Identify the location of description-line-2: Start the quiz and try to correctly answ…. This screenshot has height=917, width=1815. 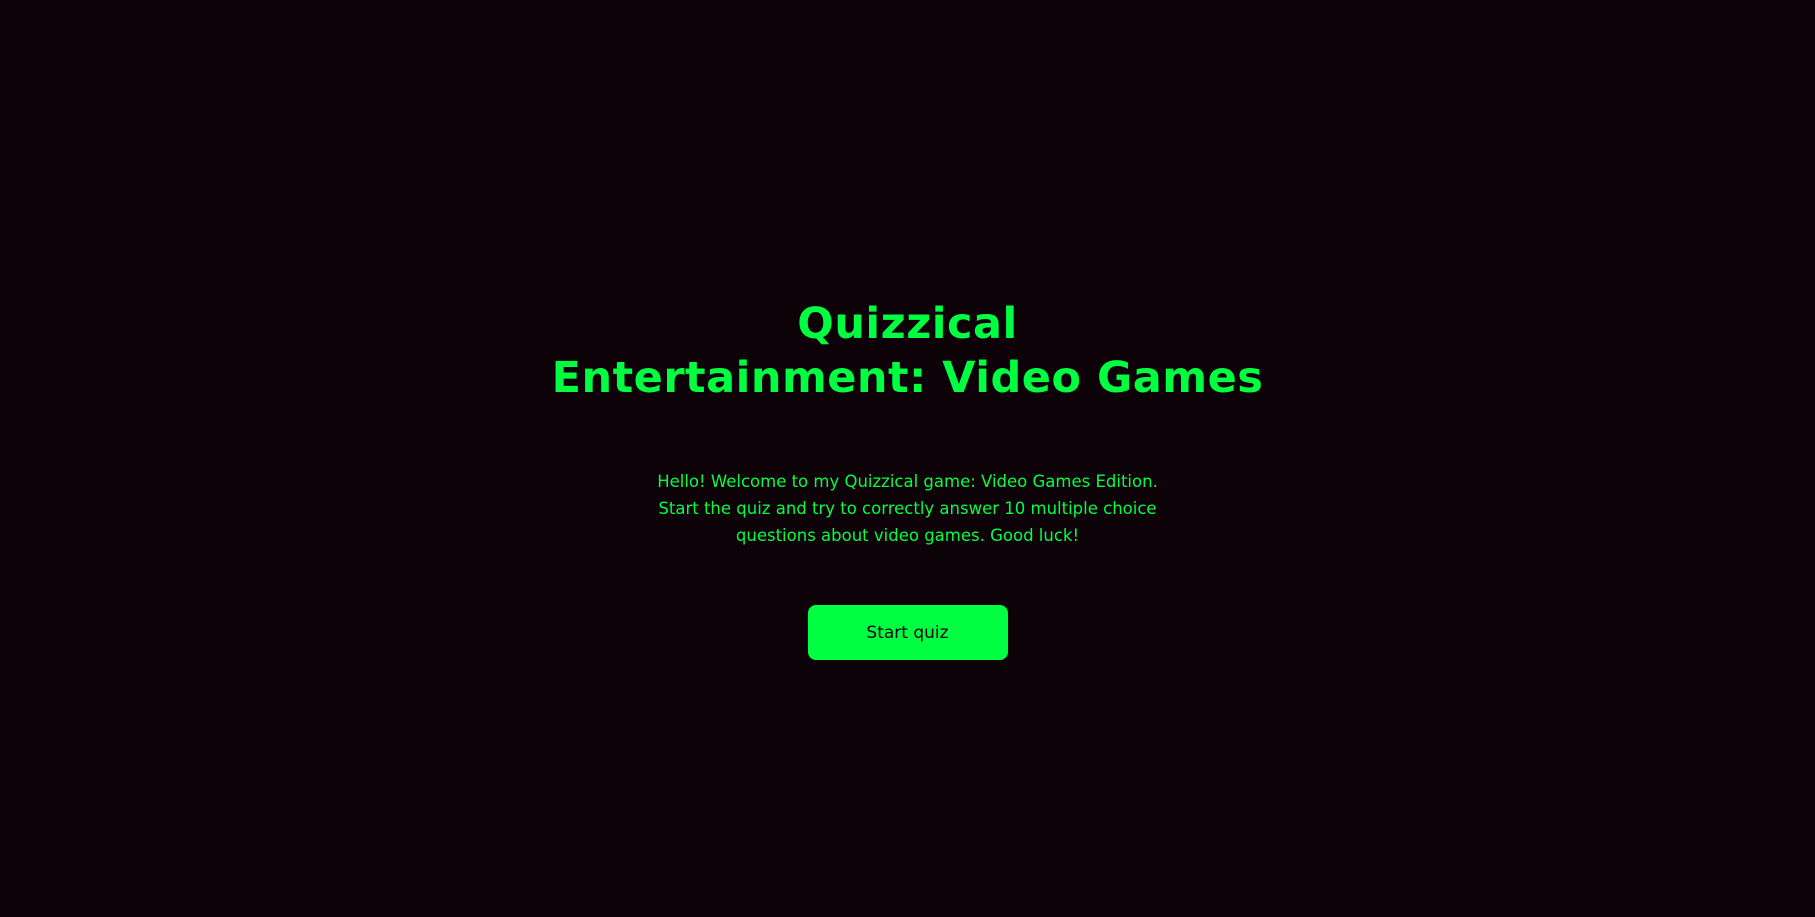
(907, 508).